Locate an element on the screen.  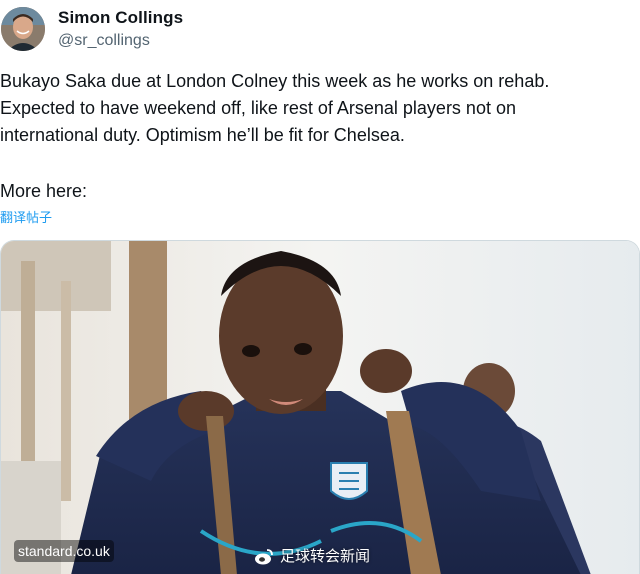
translate-post-link: 翻译帖子 is located at coordinates (26, 216).